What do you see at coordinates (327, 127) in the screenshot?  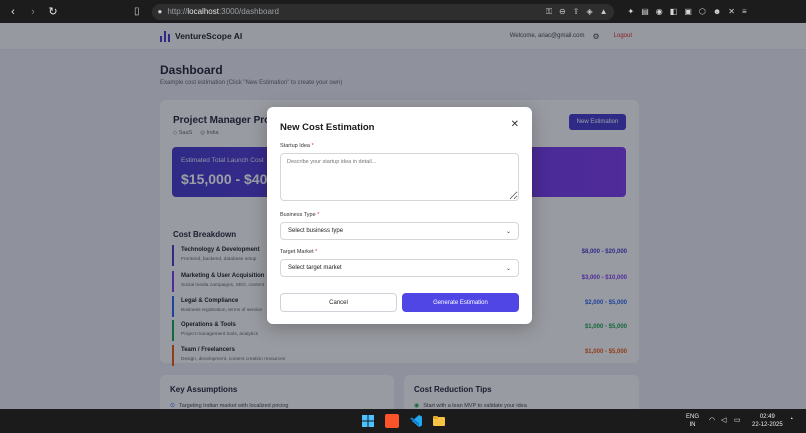 I see `modal-title: New Cost Estimation` at bounding box center [327, 127].